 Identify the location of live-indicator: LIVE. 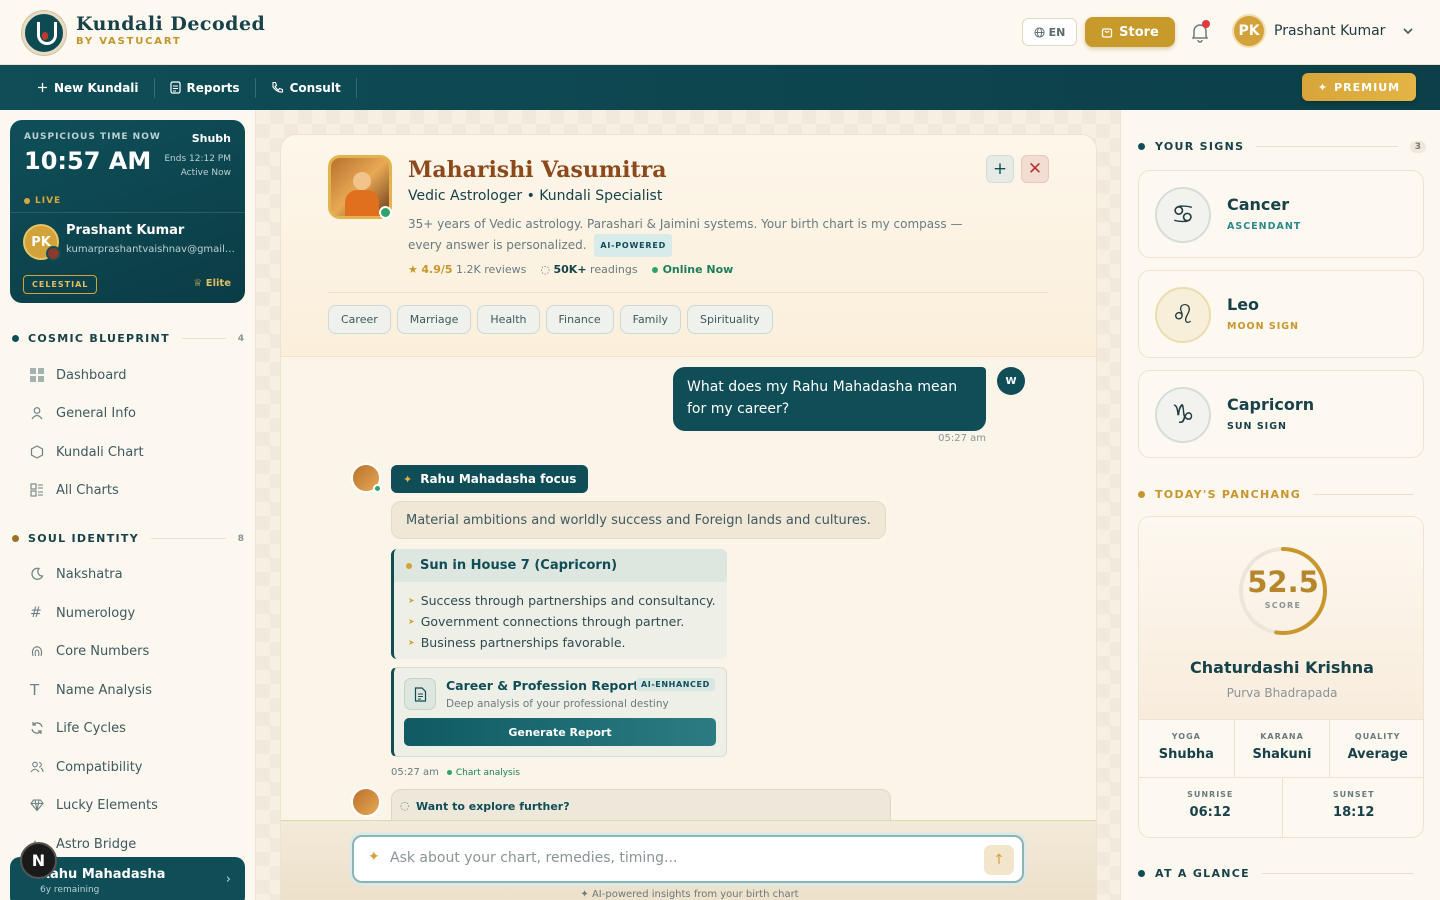
(42, 201).